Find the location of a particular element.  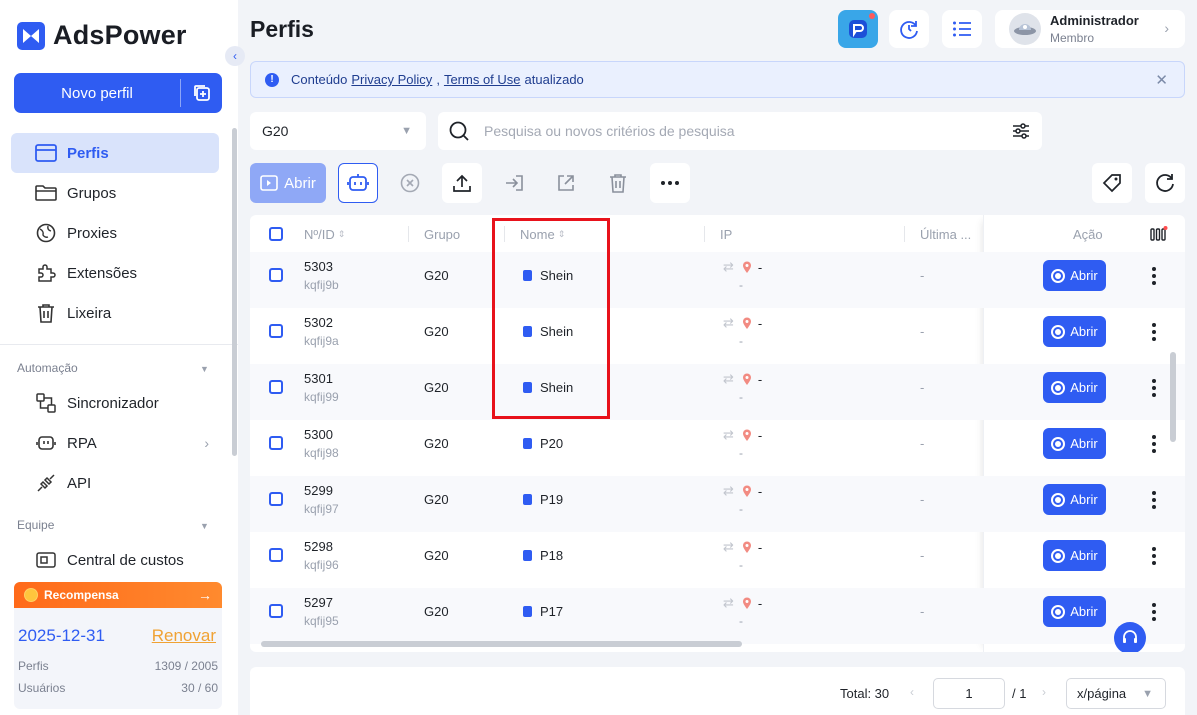

new-profile-button: Novo perfil is located at coordinates (118, 93).